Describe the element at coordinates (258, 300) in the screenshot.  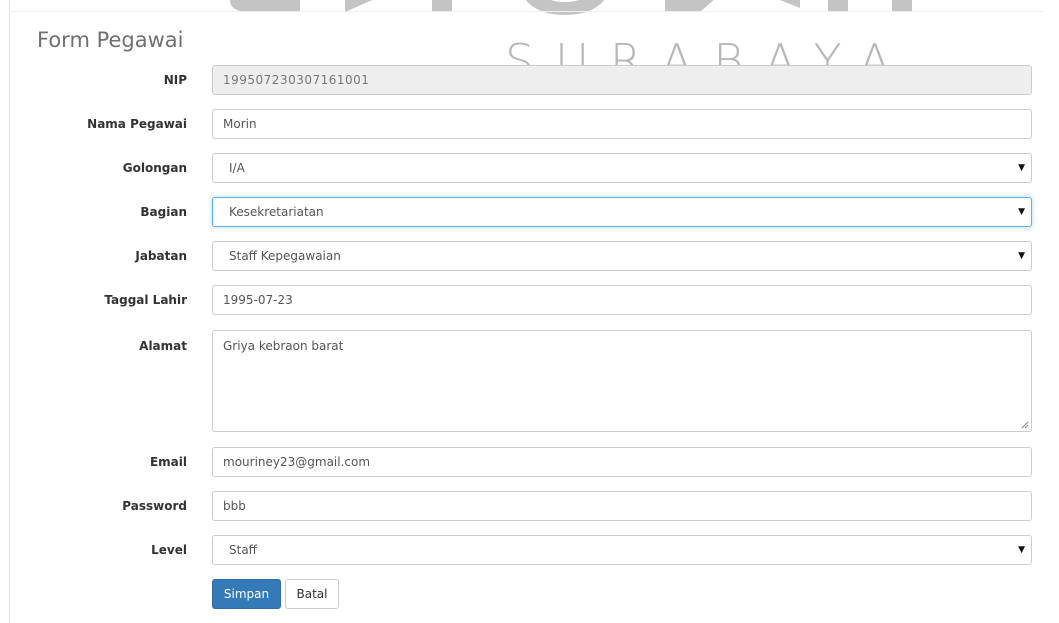
I see `tanggal-value: 1995-07-23` at that location.